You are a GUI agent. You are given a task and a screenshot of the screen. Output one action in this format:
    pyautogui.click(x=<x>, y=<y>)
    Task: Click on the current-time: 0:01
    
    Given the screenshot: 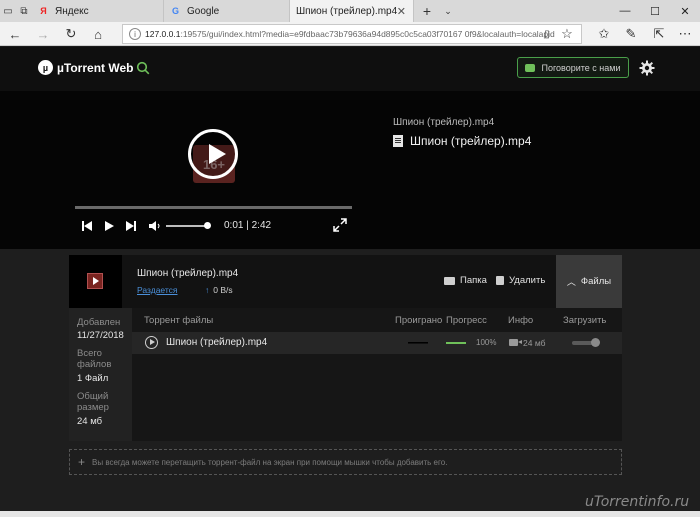 What is the action you would take?
    pyautogui.click(x=234, y=225)
    